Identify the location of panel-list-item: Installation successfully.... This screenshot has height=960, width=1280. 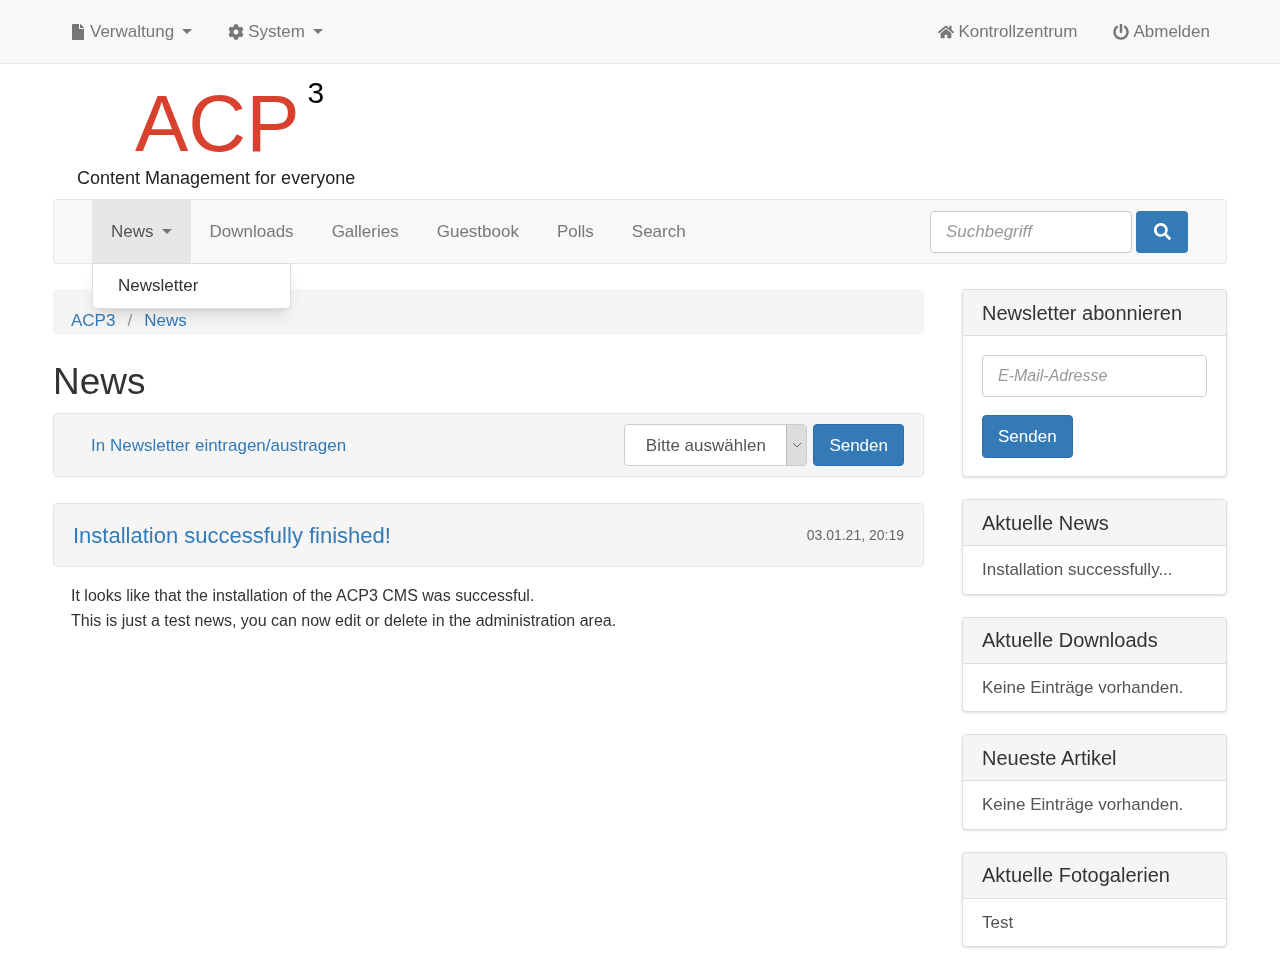
(1094, 570).